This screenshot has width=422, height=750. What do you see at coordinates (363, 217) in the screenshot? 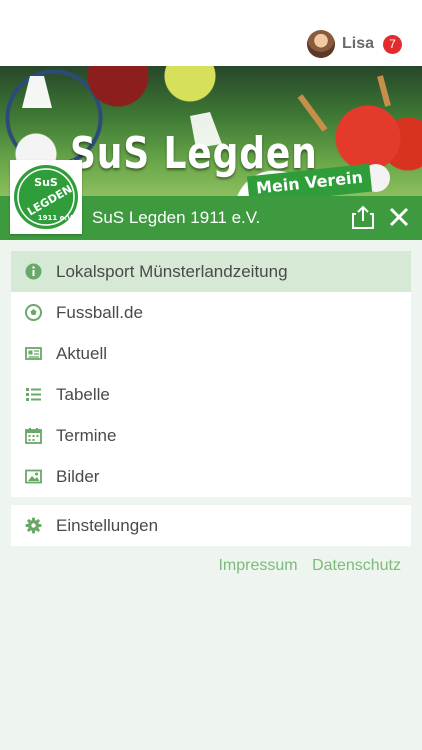
I see `share-icon` at bounding box center [363, 217].